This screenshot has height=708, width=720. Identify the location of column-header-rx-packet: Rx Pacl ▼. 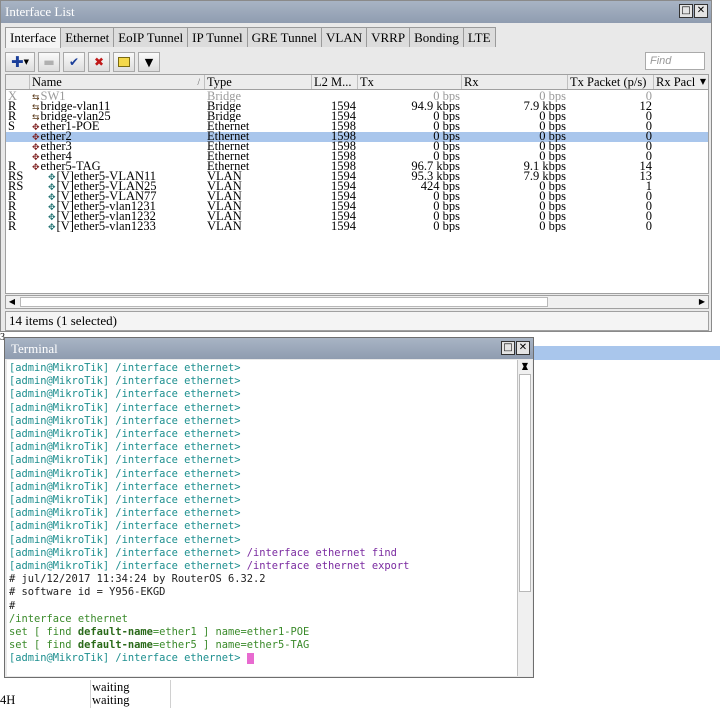
(681, 82).